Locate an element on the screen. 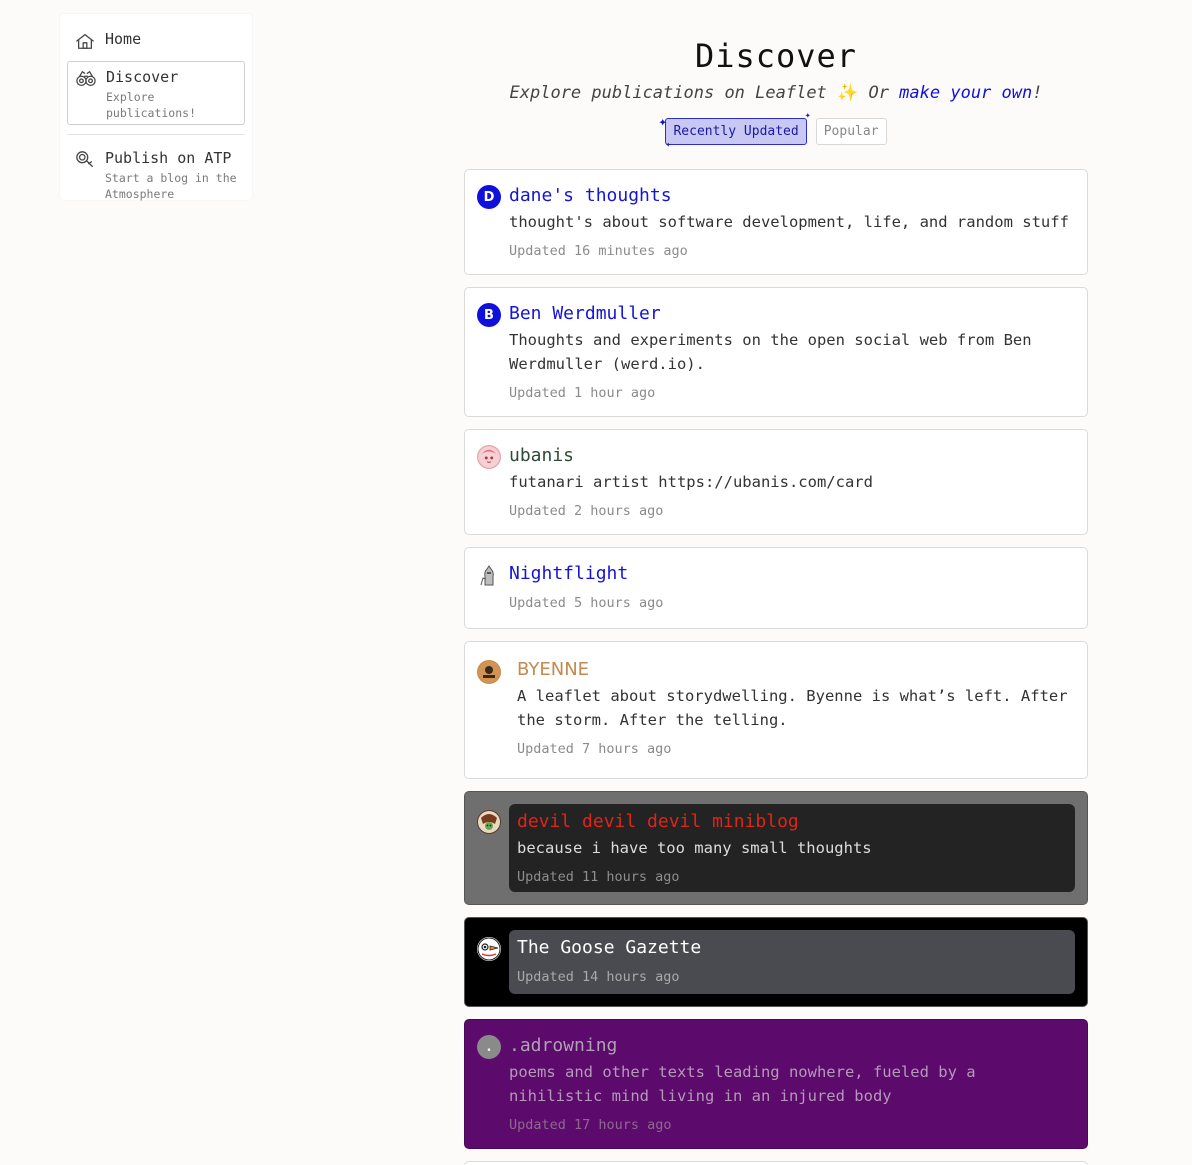  publication-updated: Updated 5 hours ago is located at coordinates (586, 603).